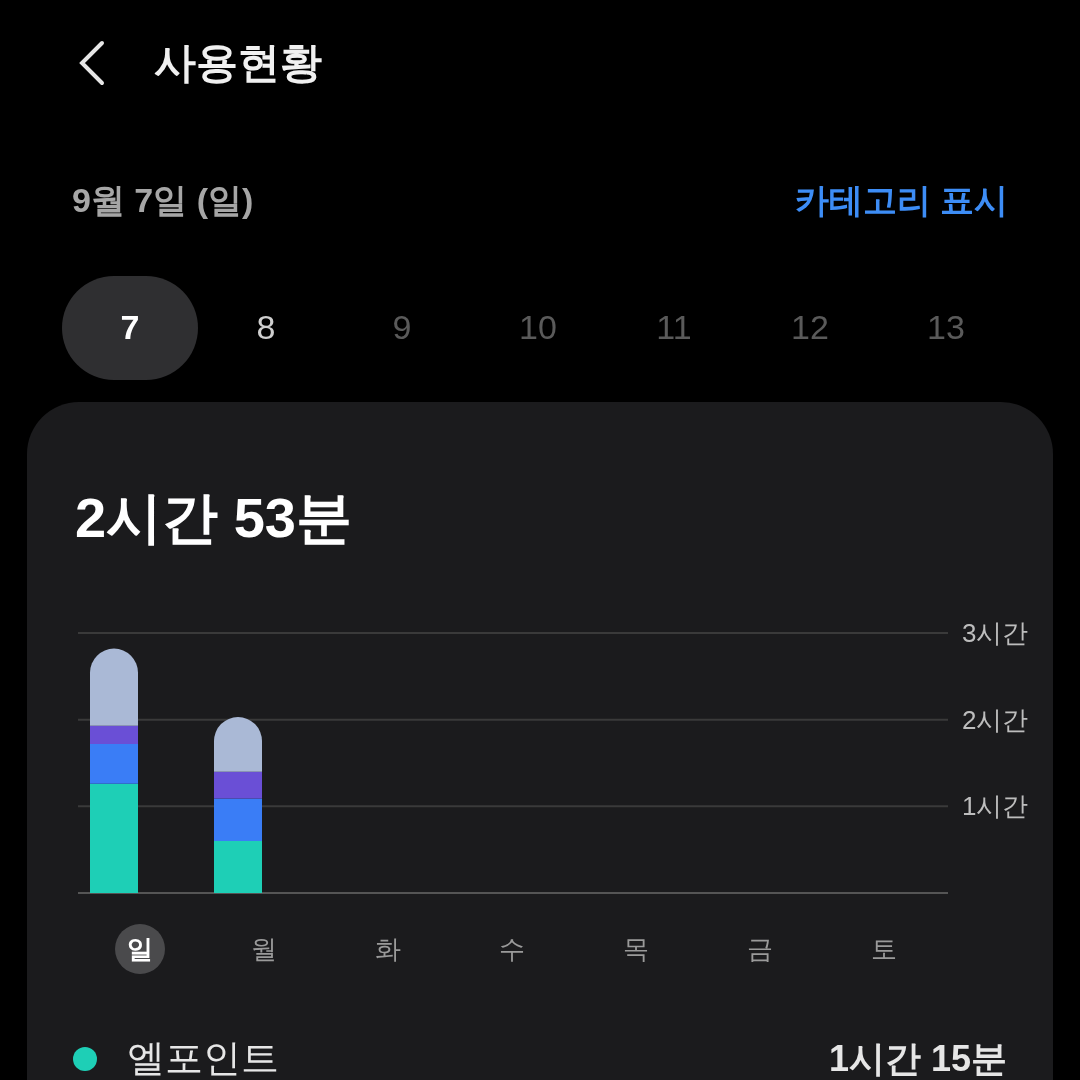  I want to click on tick-label: 3시간, so click(995, 633).